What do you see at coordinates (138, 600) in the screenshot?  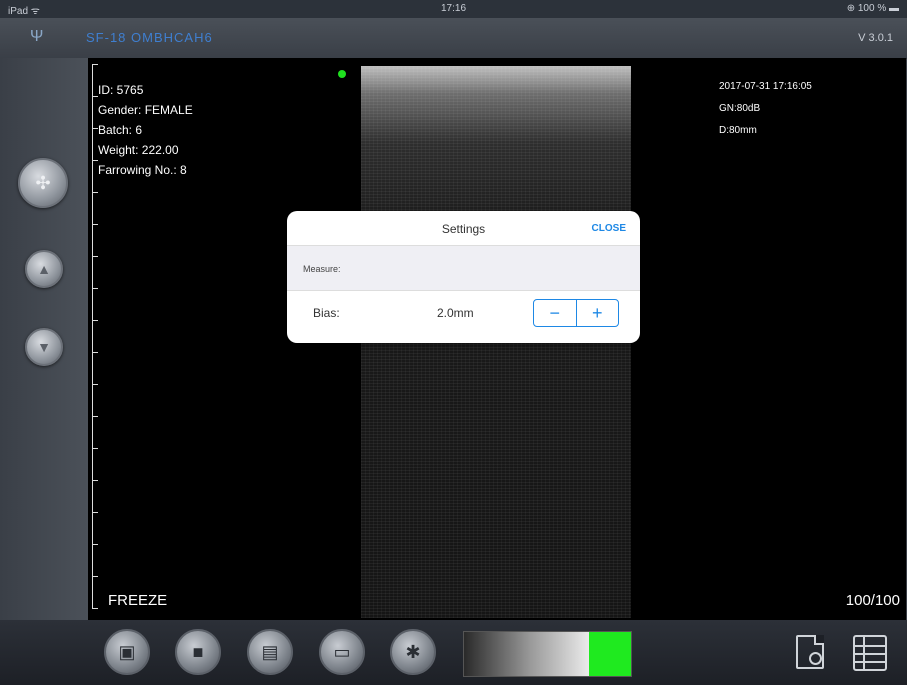 I see `freeze-status: FREEZE` at bounding box center [138, 600].